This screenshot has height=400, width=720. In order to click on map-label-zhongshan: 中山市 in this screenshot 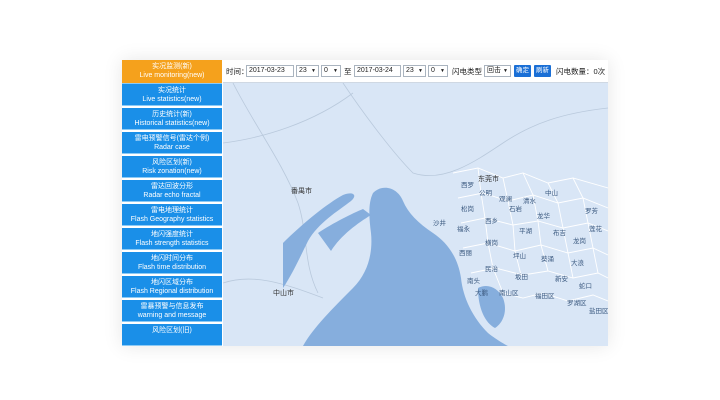, I will do `click(283, 292)`.